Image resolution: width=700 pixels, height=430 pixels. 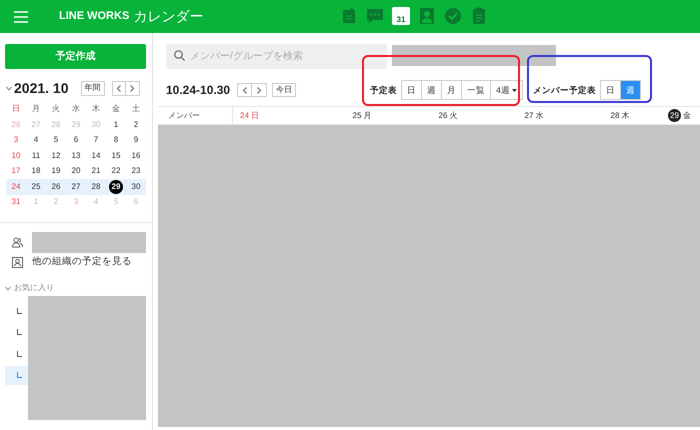 I want to click on calendar-day: 19, so click(x=56, y=171).